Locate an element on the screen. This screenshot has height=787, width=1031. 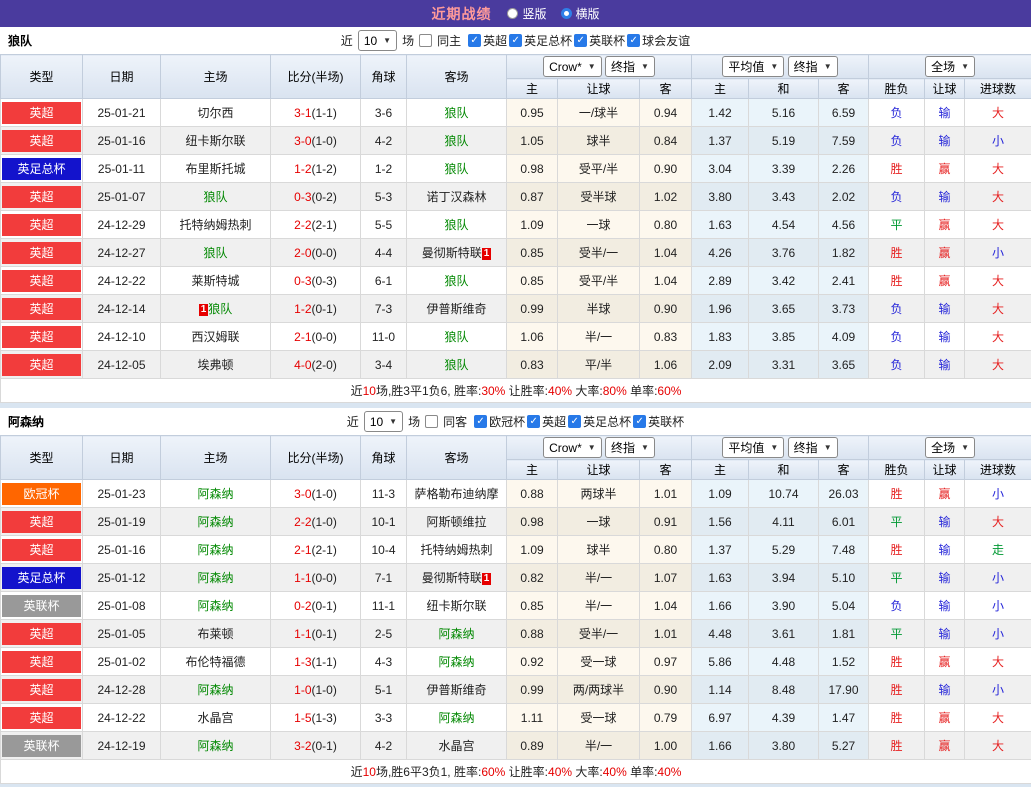
league-filter-label: 英超 is located at coordinates (554, 421).